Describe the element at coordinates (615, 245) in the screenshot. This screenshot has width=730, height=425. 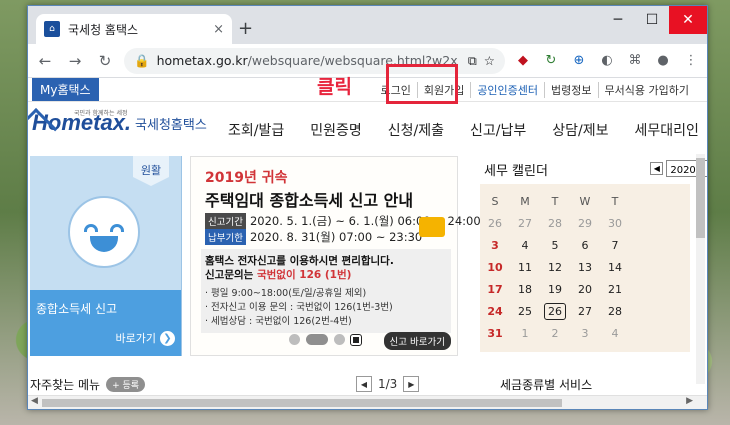
I see `calendar-day: 7` at that location.